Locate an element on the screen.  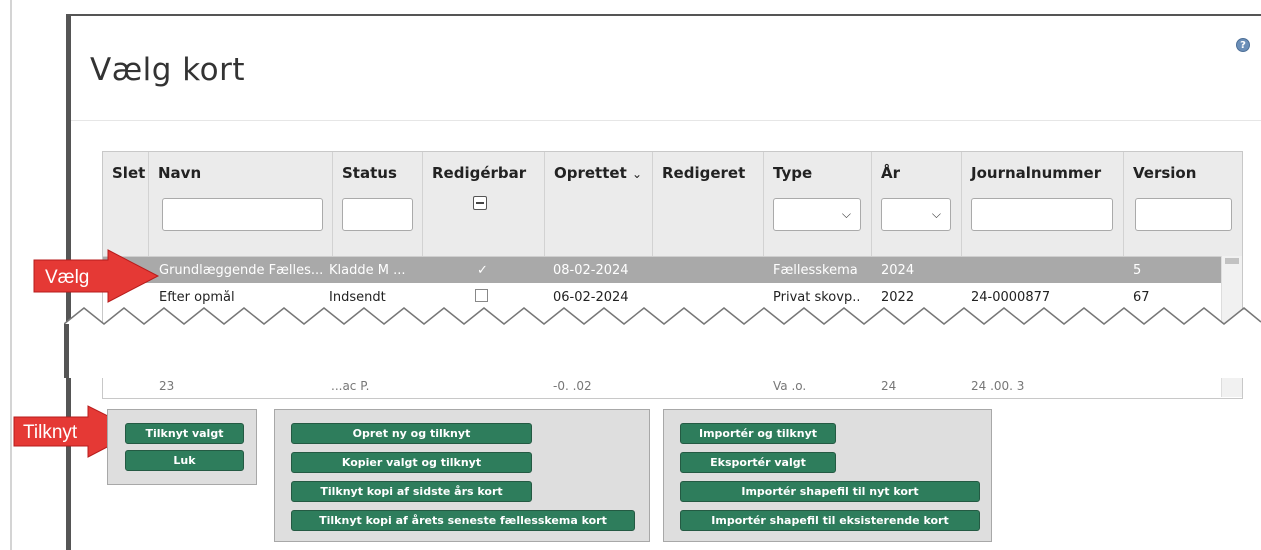
importer-shapefil-eksisterende-button: Importér shapefil til eksisterende kort is located at coordinates (830, 520).